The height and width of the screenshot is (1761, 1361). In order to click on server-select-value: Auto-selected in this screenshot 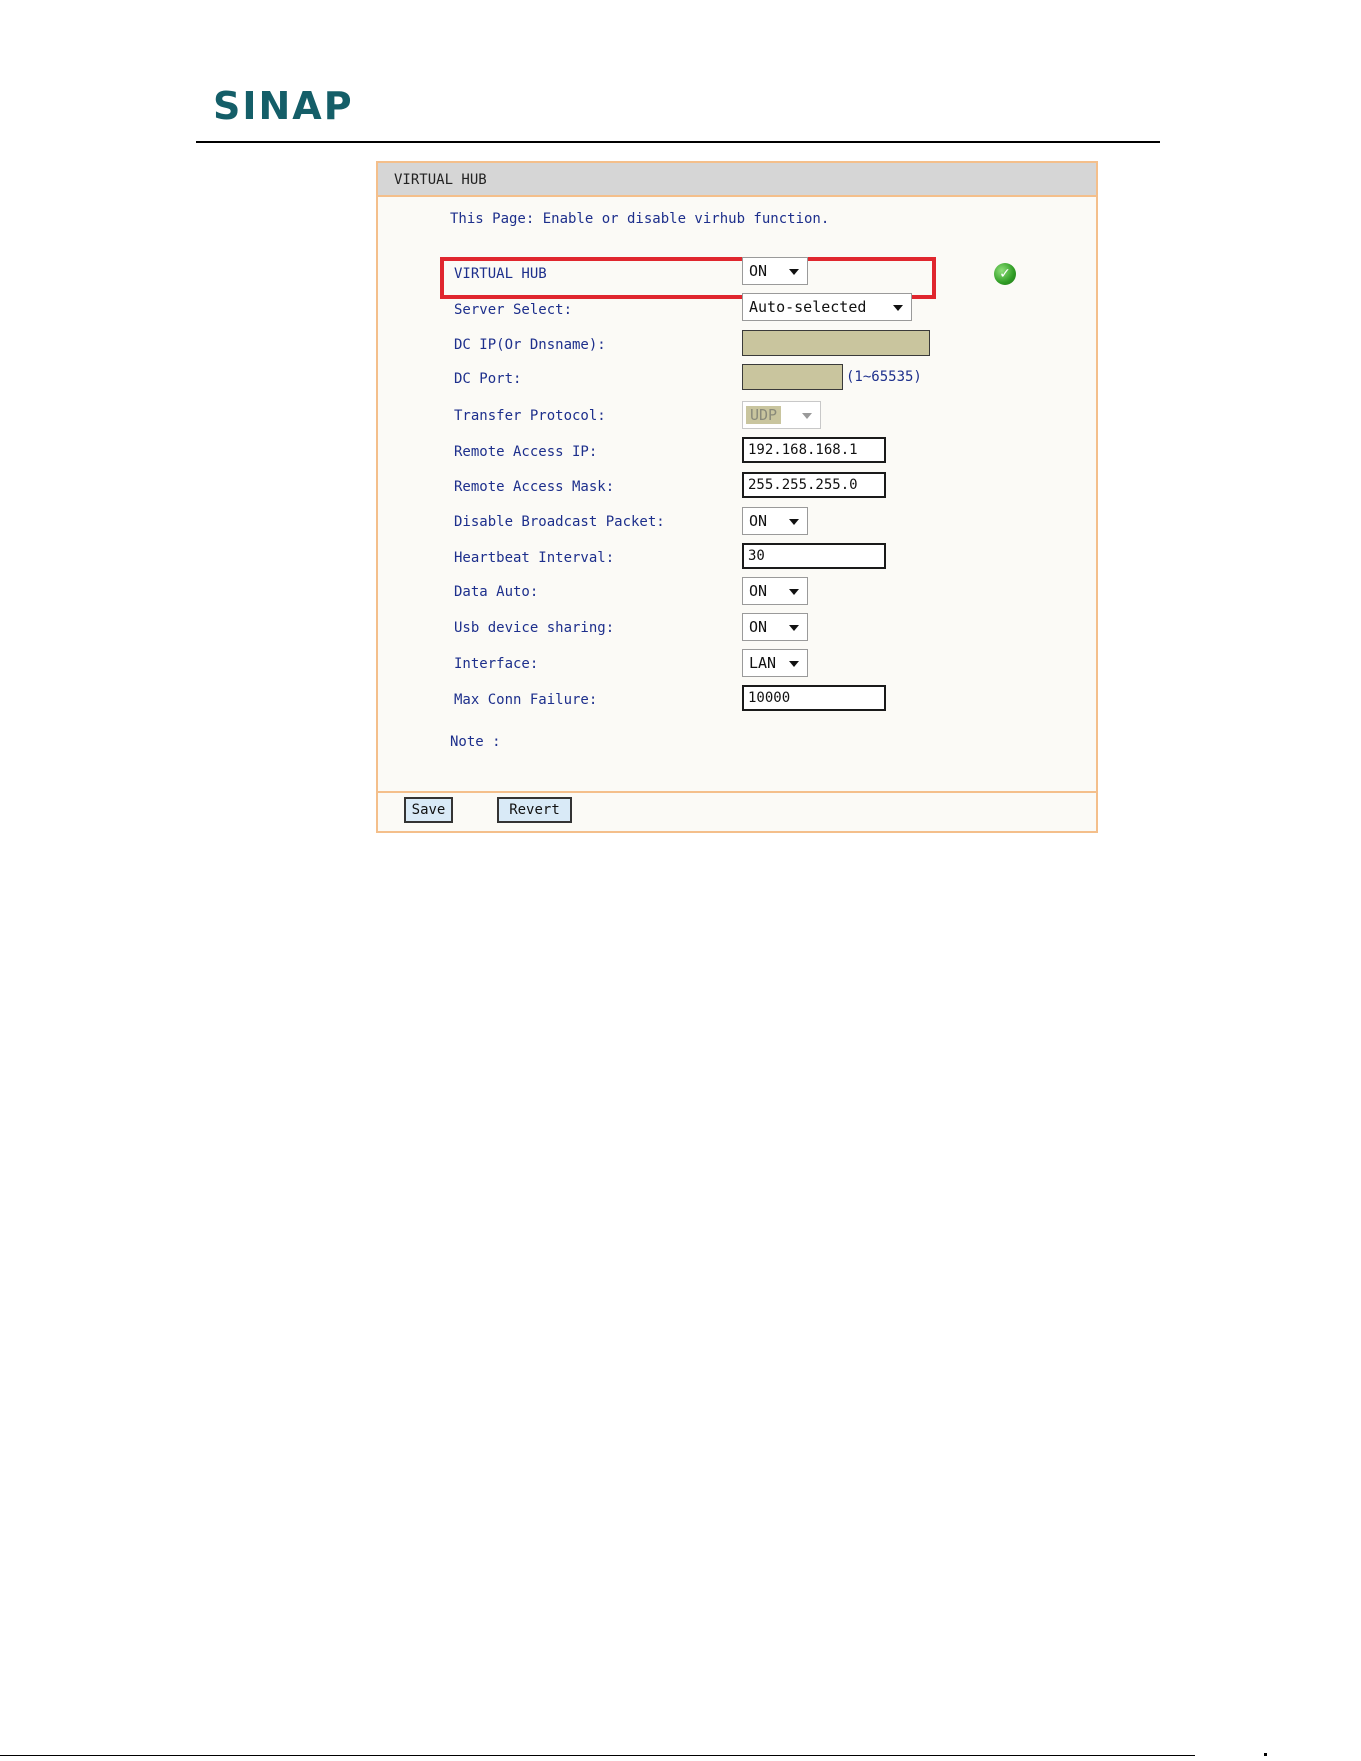, I will do `click(808, 307)`.